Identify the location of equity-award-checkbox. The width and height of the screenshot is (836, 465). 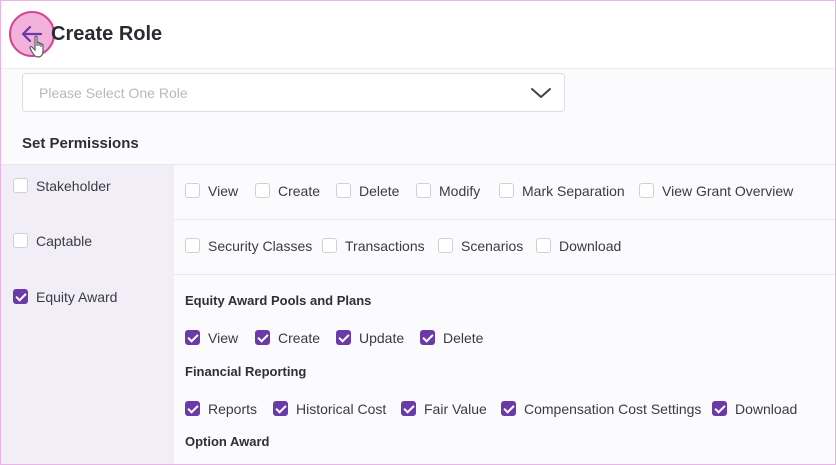
(20, 296).